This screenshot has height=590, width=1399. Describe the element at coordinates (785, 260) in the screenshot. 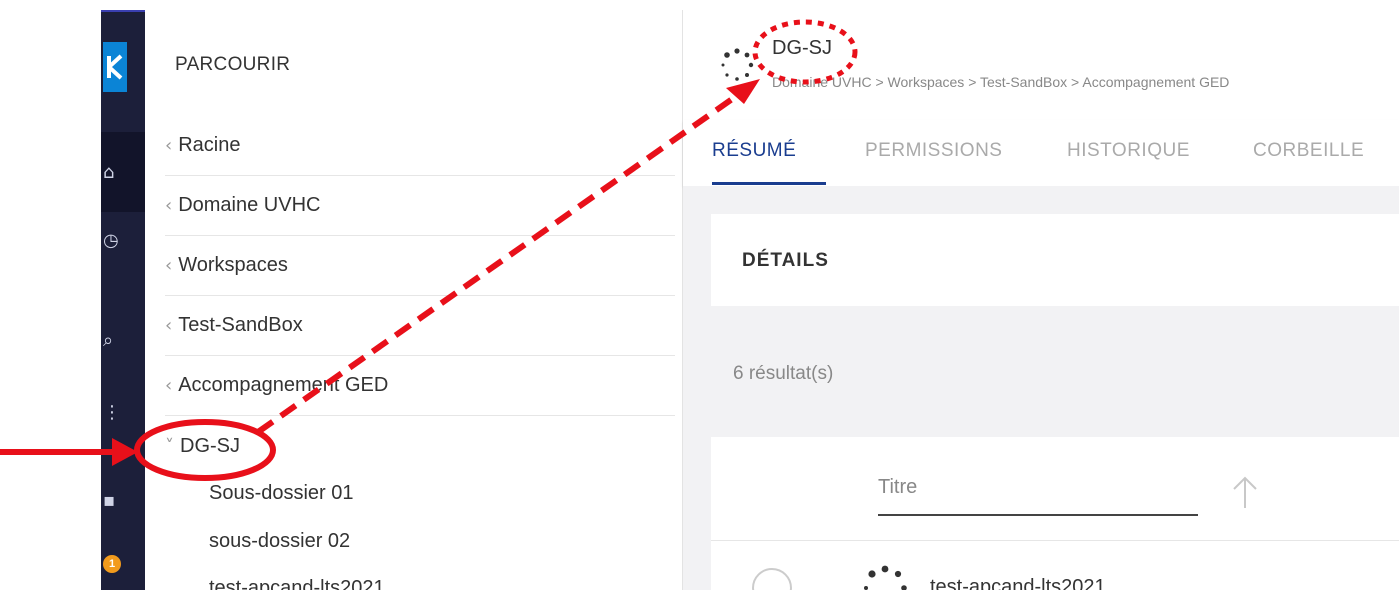

I see `details-title: DÉTAILS` at that location.